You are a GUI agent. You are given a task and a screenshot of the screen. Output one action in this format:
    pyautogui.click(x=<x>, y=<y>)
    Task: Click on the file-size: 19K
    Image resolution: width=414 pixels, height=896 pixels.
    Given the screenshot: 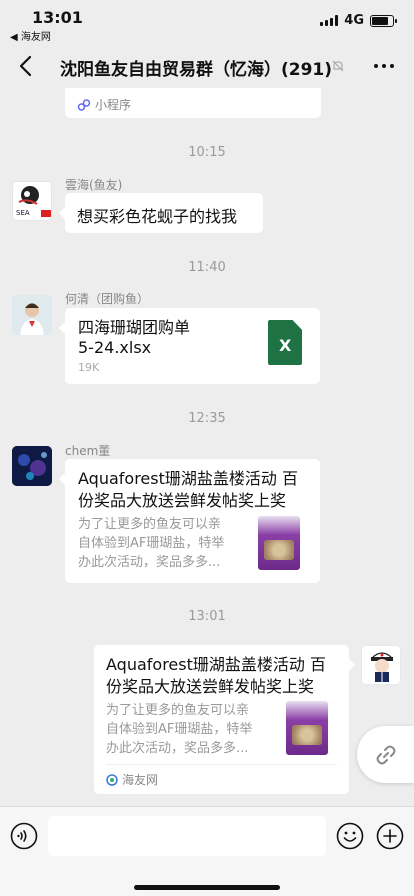 What is the action you would take?
    pyautogui.click(x=89, y=367)
    